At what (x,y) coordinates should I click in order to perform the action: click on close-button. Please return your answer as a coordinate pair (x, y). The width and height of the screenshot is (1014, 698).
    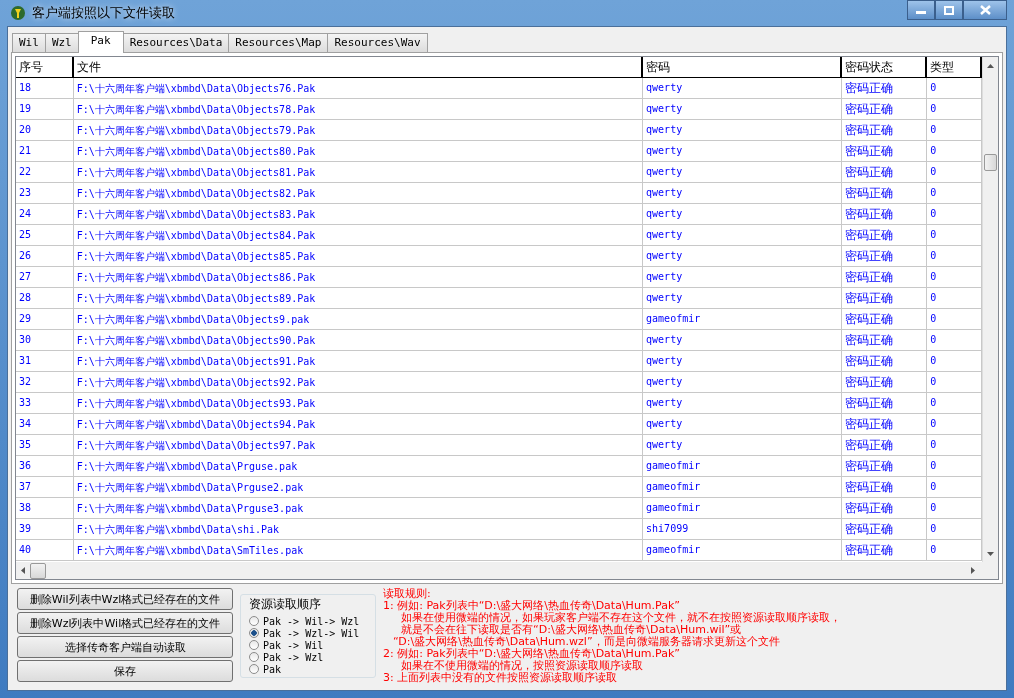
    Looking at the image, I should click on (985, 10).